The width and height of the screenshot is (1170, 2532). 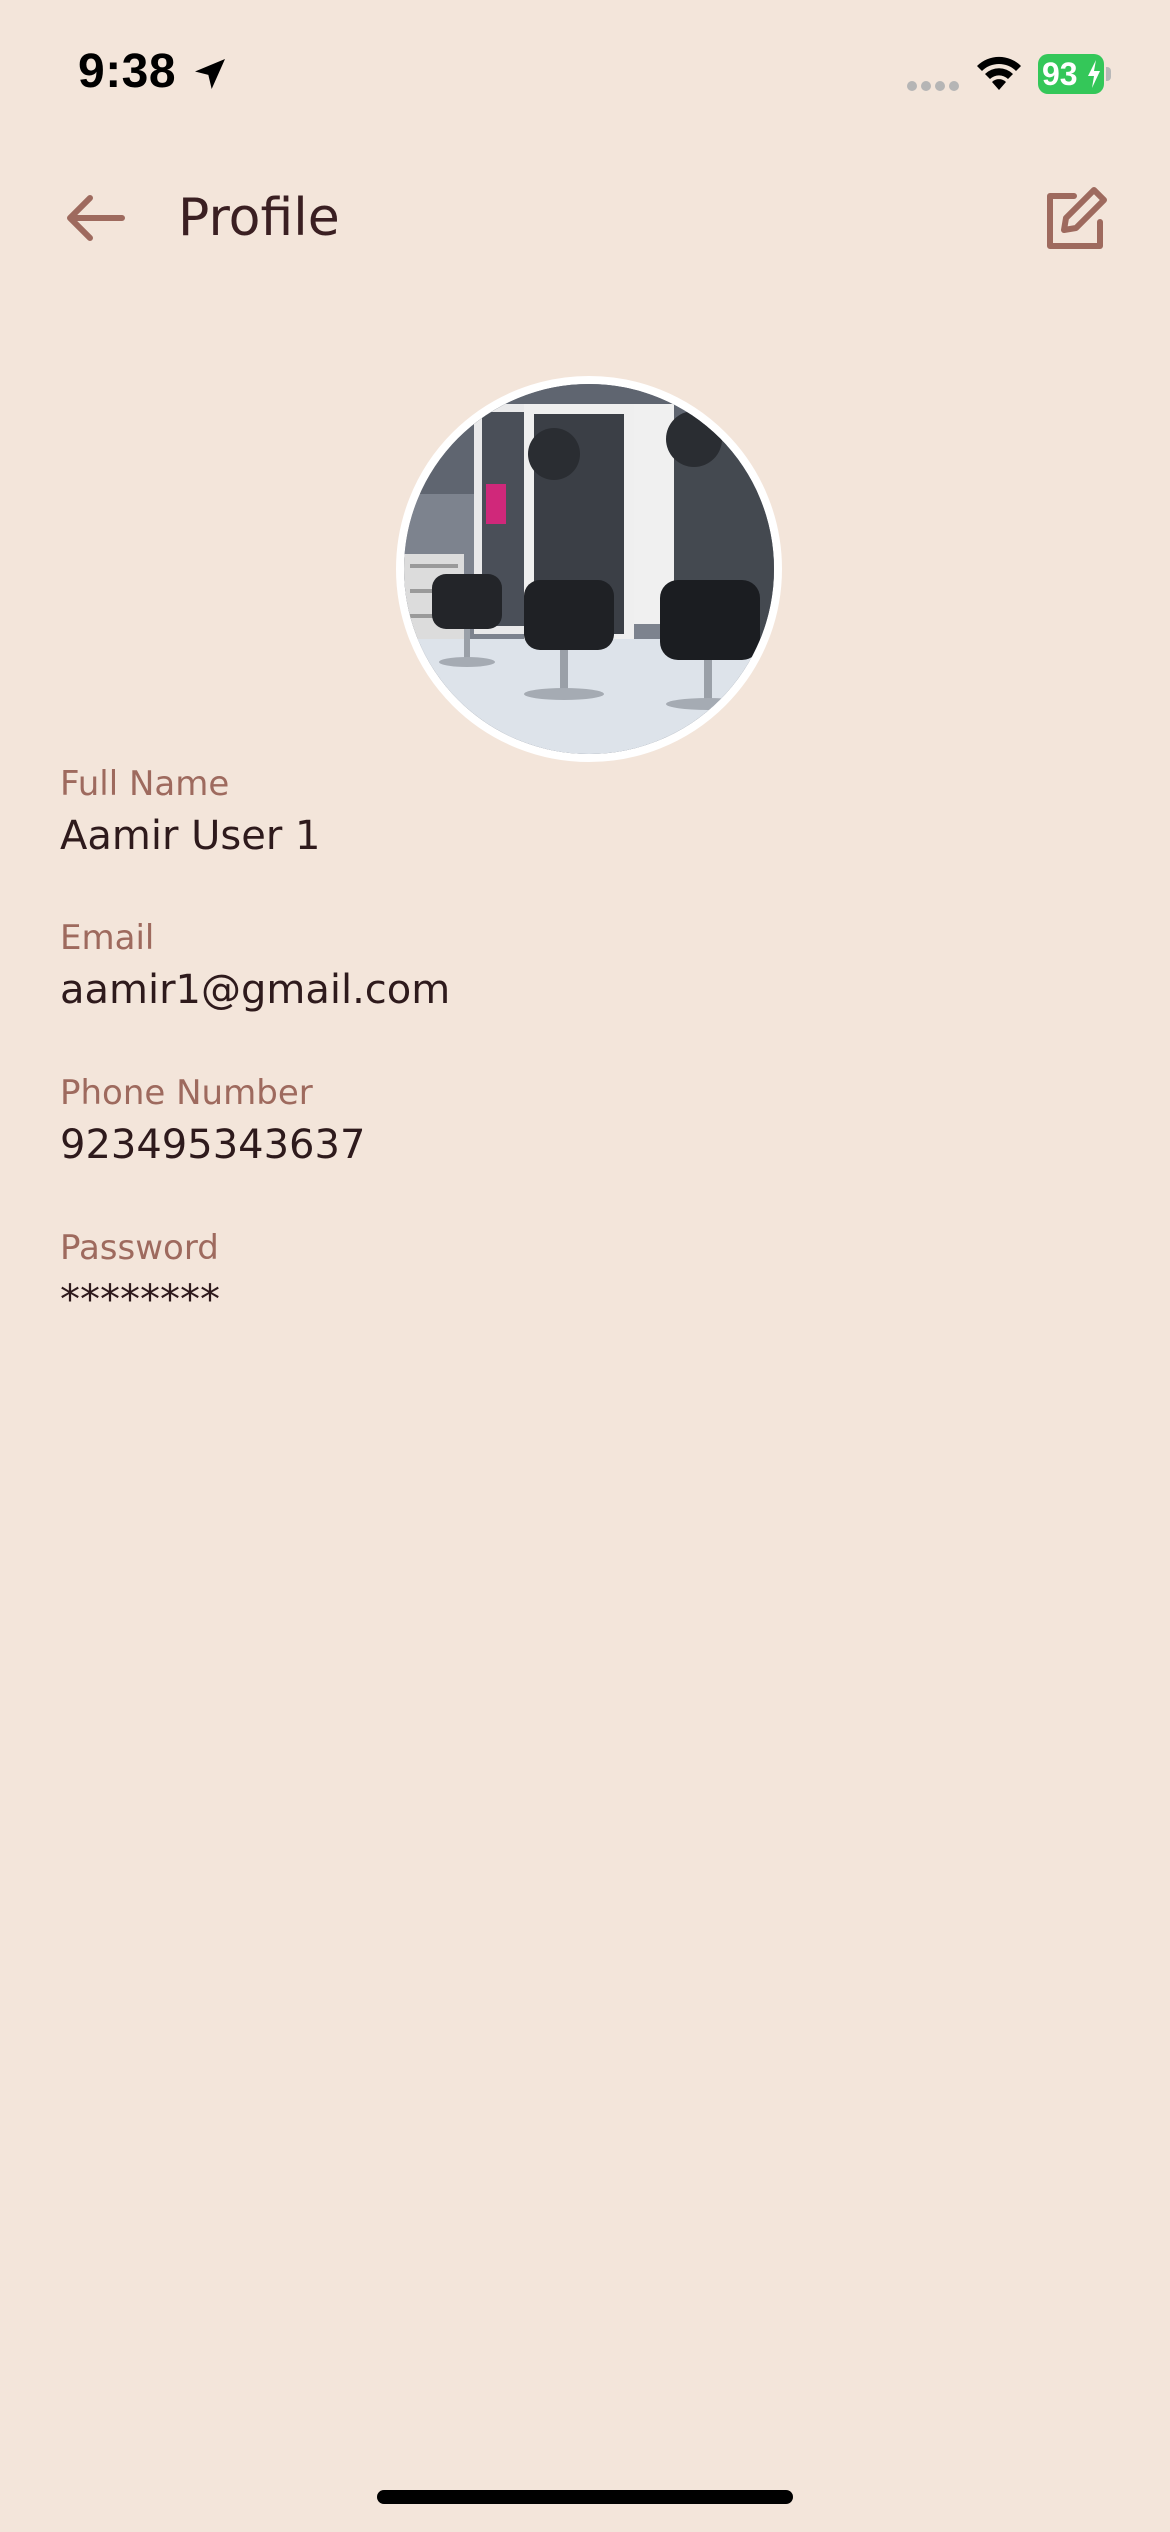 What do you see at coordinates (585, 75) in the screenshot?
I see `status-bar: 9:38 93` at bounding box center [585, 75].